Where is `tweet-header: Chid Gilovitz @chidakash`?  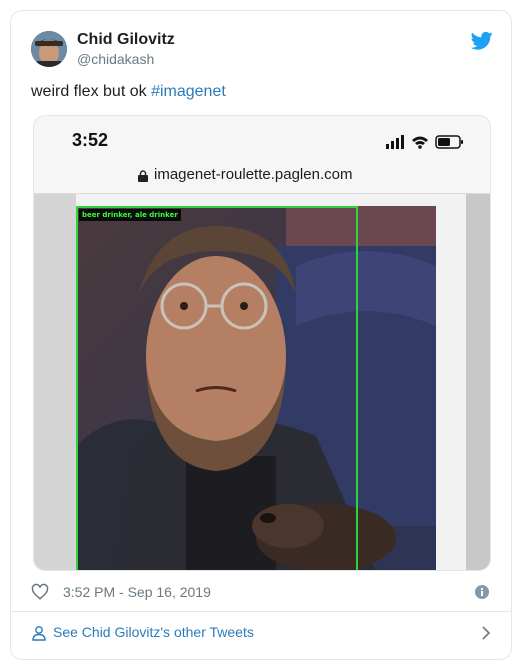 tweet-header: Chid Gilovitz @chidakash is located at coordinates (262, 51).